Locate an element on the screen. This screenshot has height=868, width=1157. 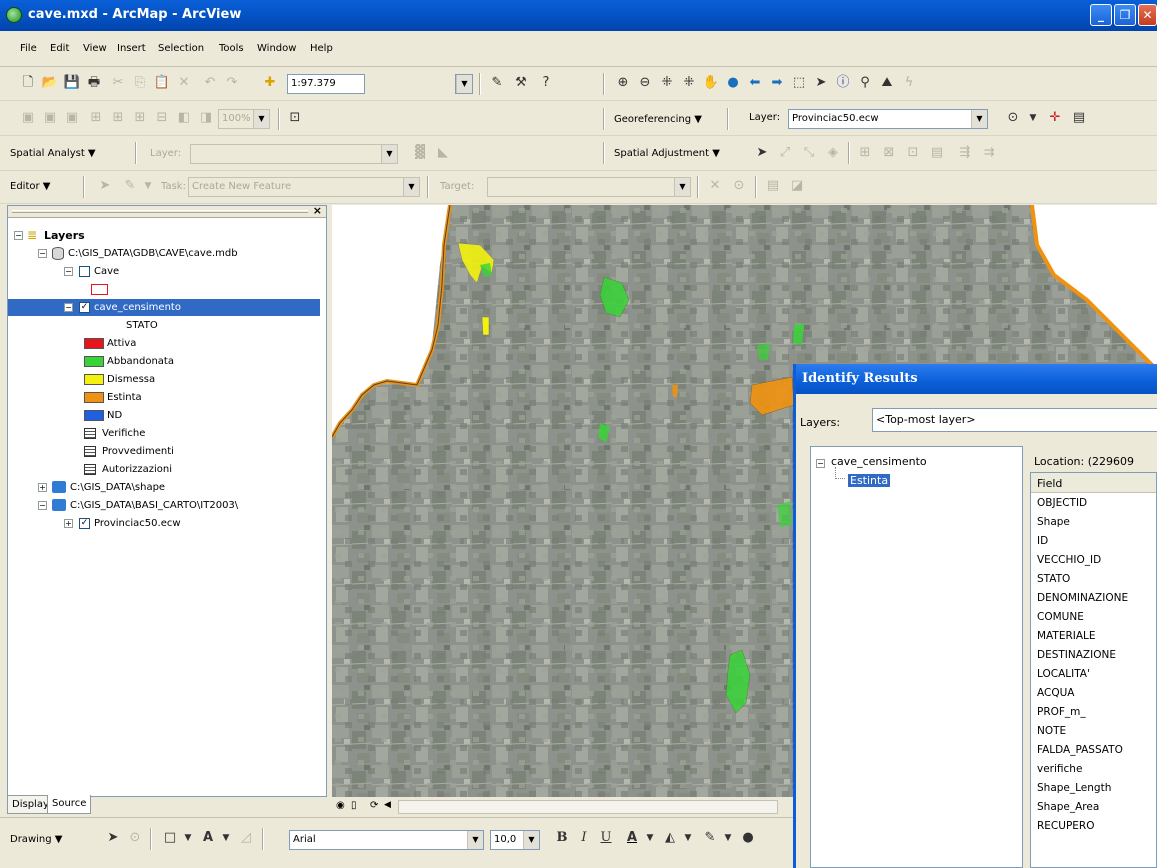
close-button: ✕ is located at coordinates (1147, 15).